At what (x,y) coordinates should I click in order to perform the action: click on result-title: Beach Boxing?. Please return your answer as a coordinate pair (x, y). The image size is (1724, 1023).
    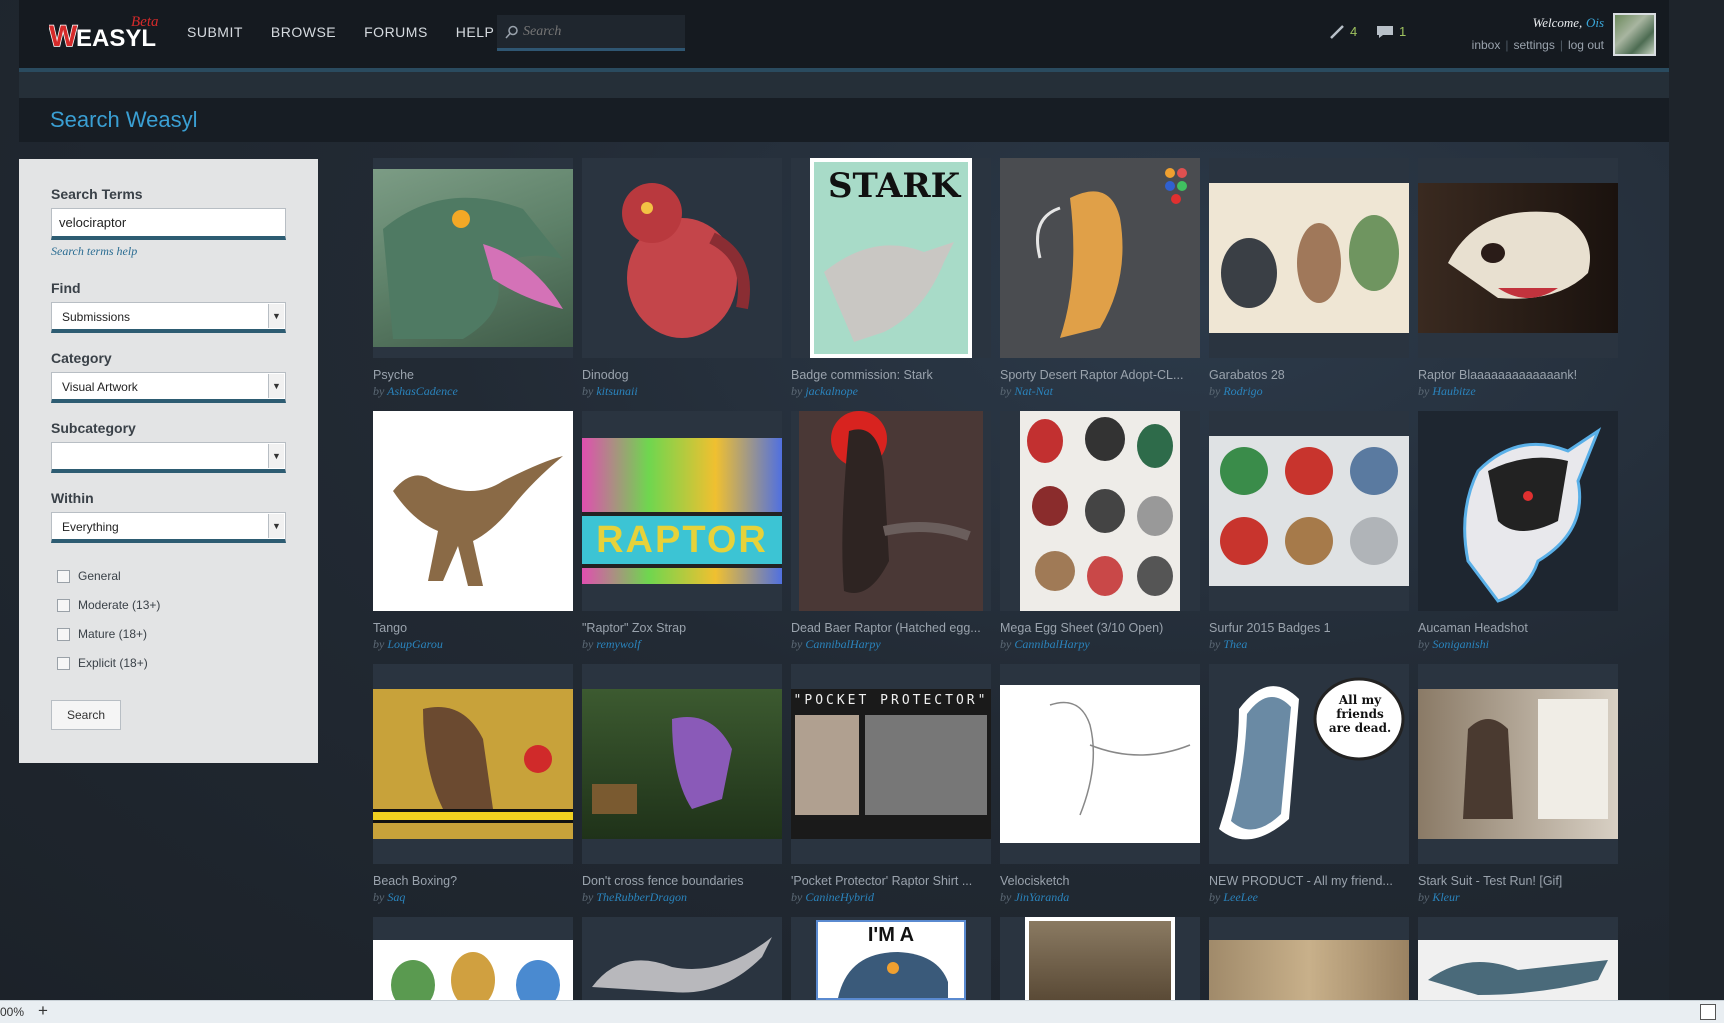
    Looking at the image, I should click on (473, 881).